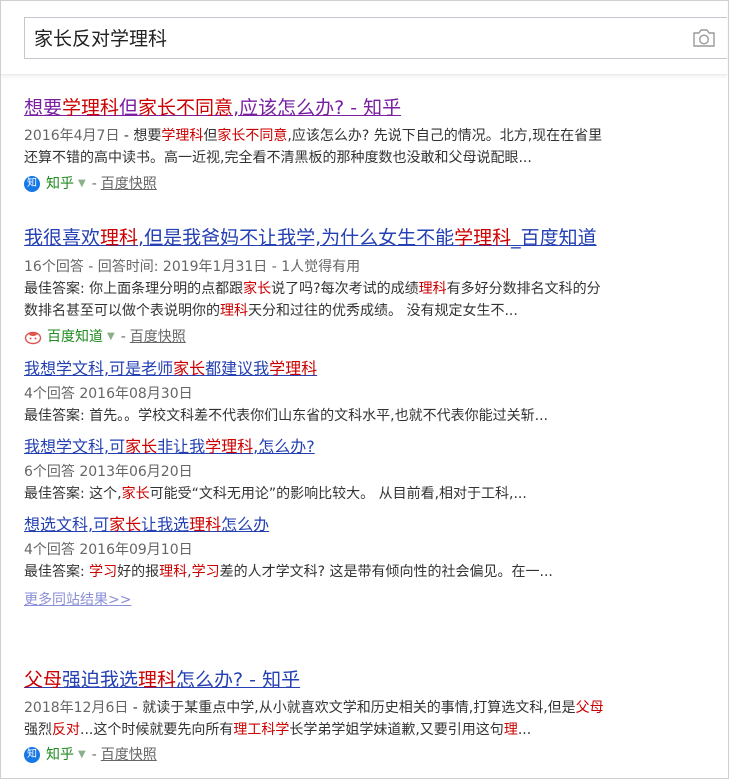 The image size is (729, 779). What do you see at coordinates (138, 572) in the screenshot?
I see `text-segment: 好的报` at bounding box center [138, 572].